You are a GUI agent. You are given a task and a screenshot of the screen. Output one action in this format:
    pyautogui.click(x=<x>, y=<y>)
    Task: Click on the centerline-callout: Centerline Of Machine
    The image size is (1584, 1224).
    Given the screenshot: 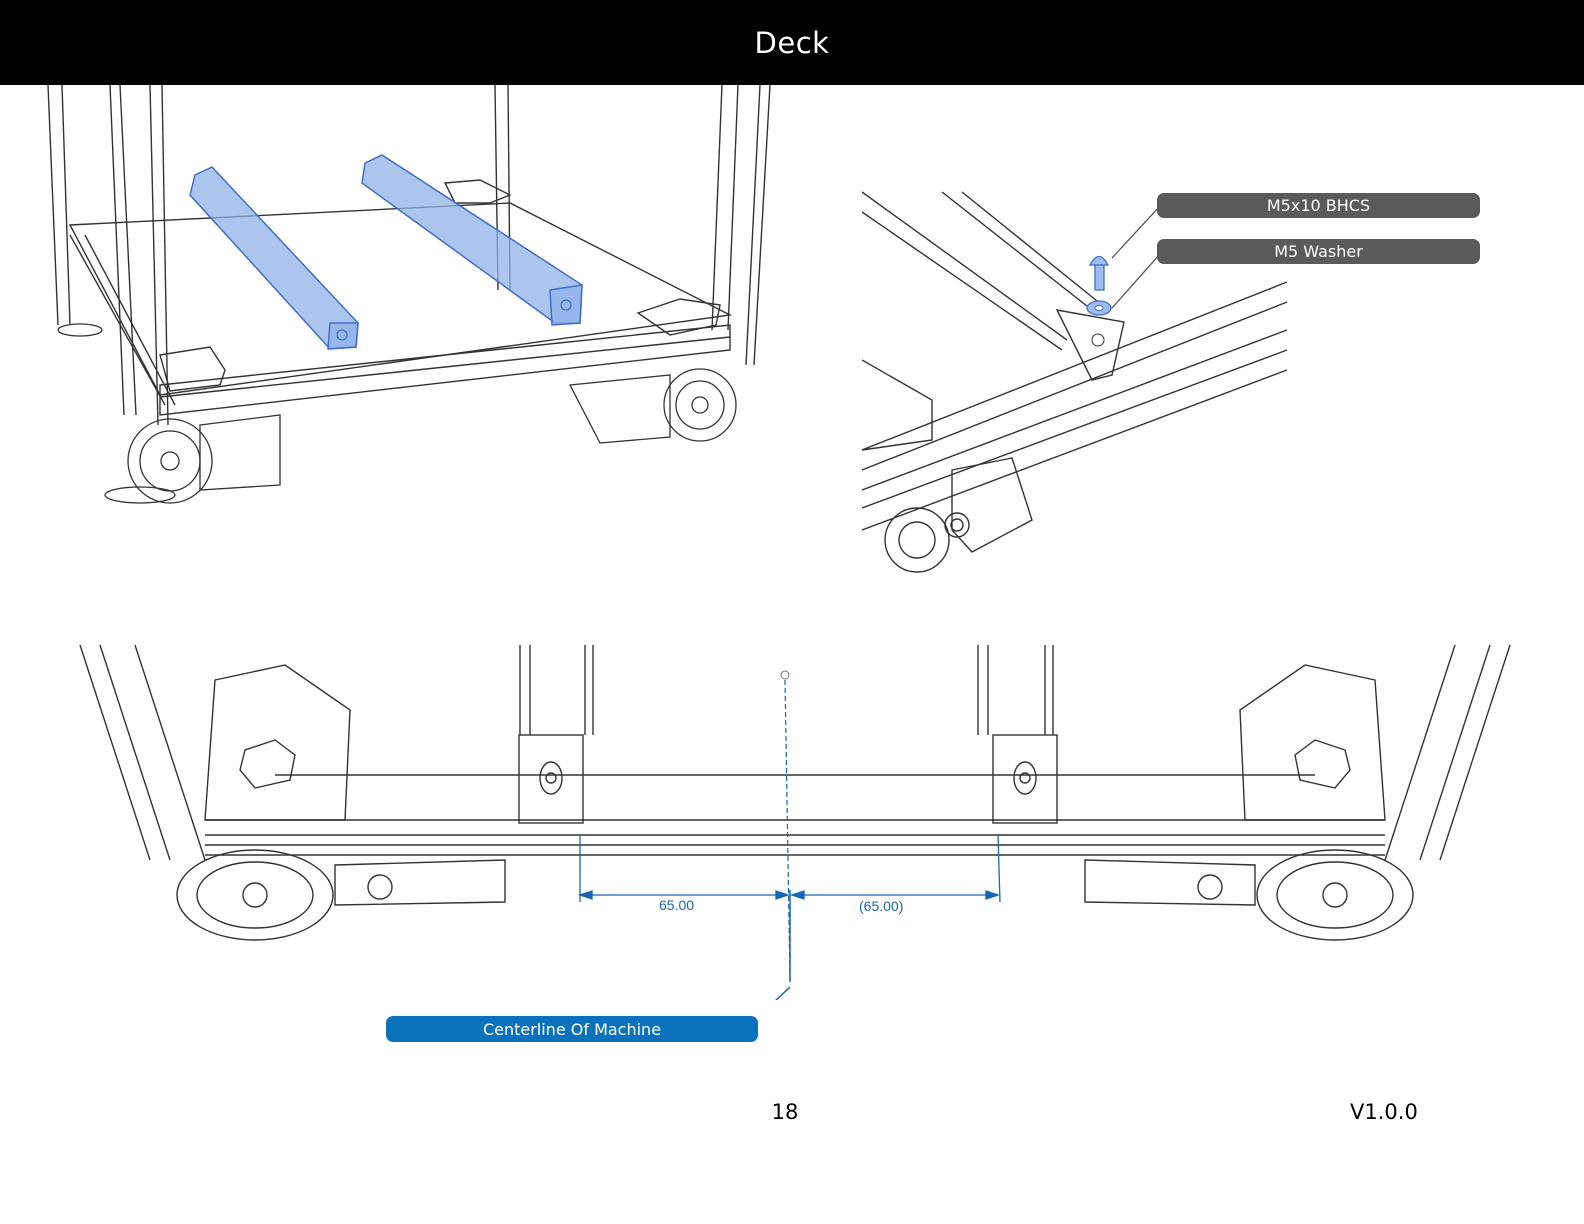 What is the action you would take?
    pyautogui.click(x=572, y=1029)
    